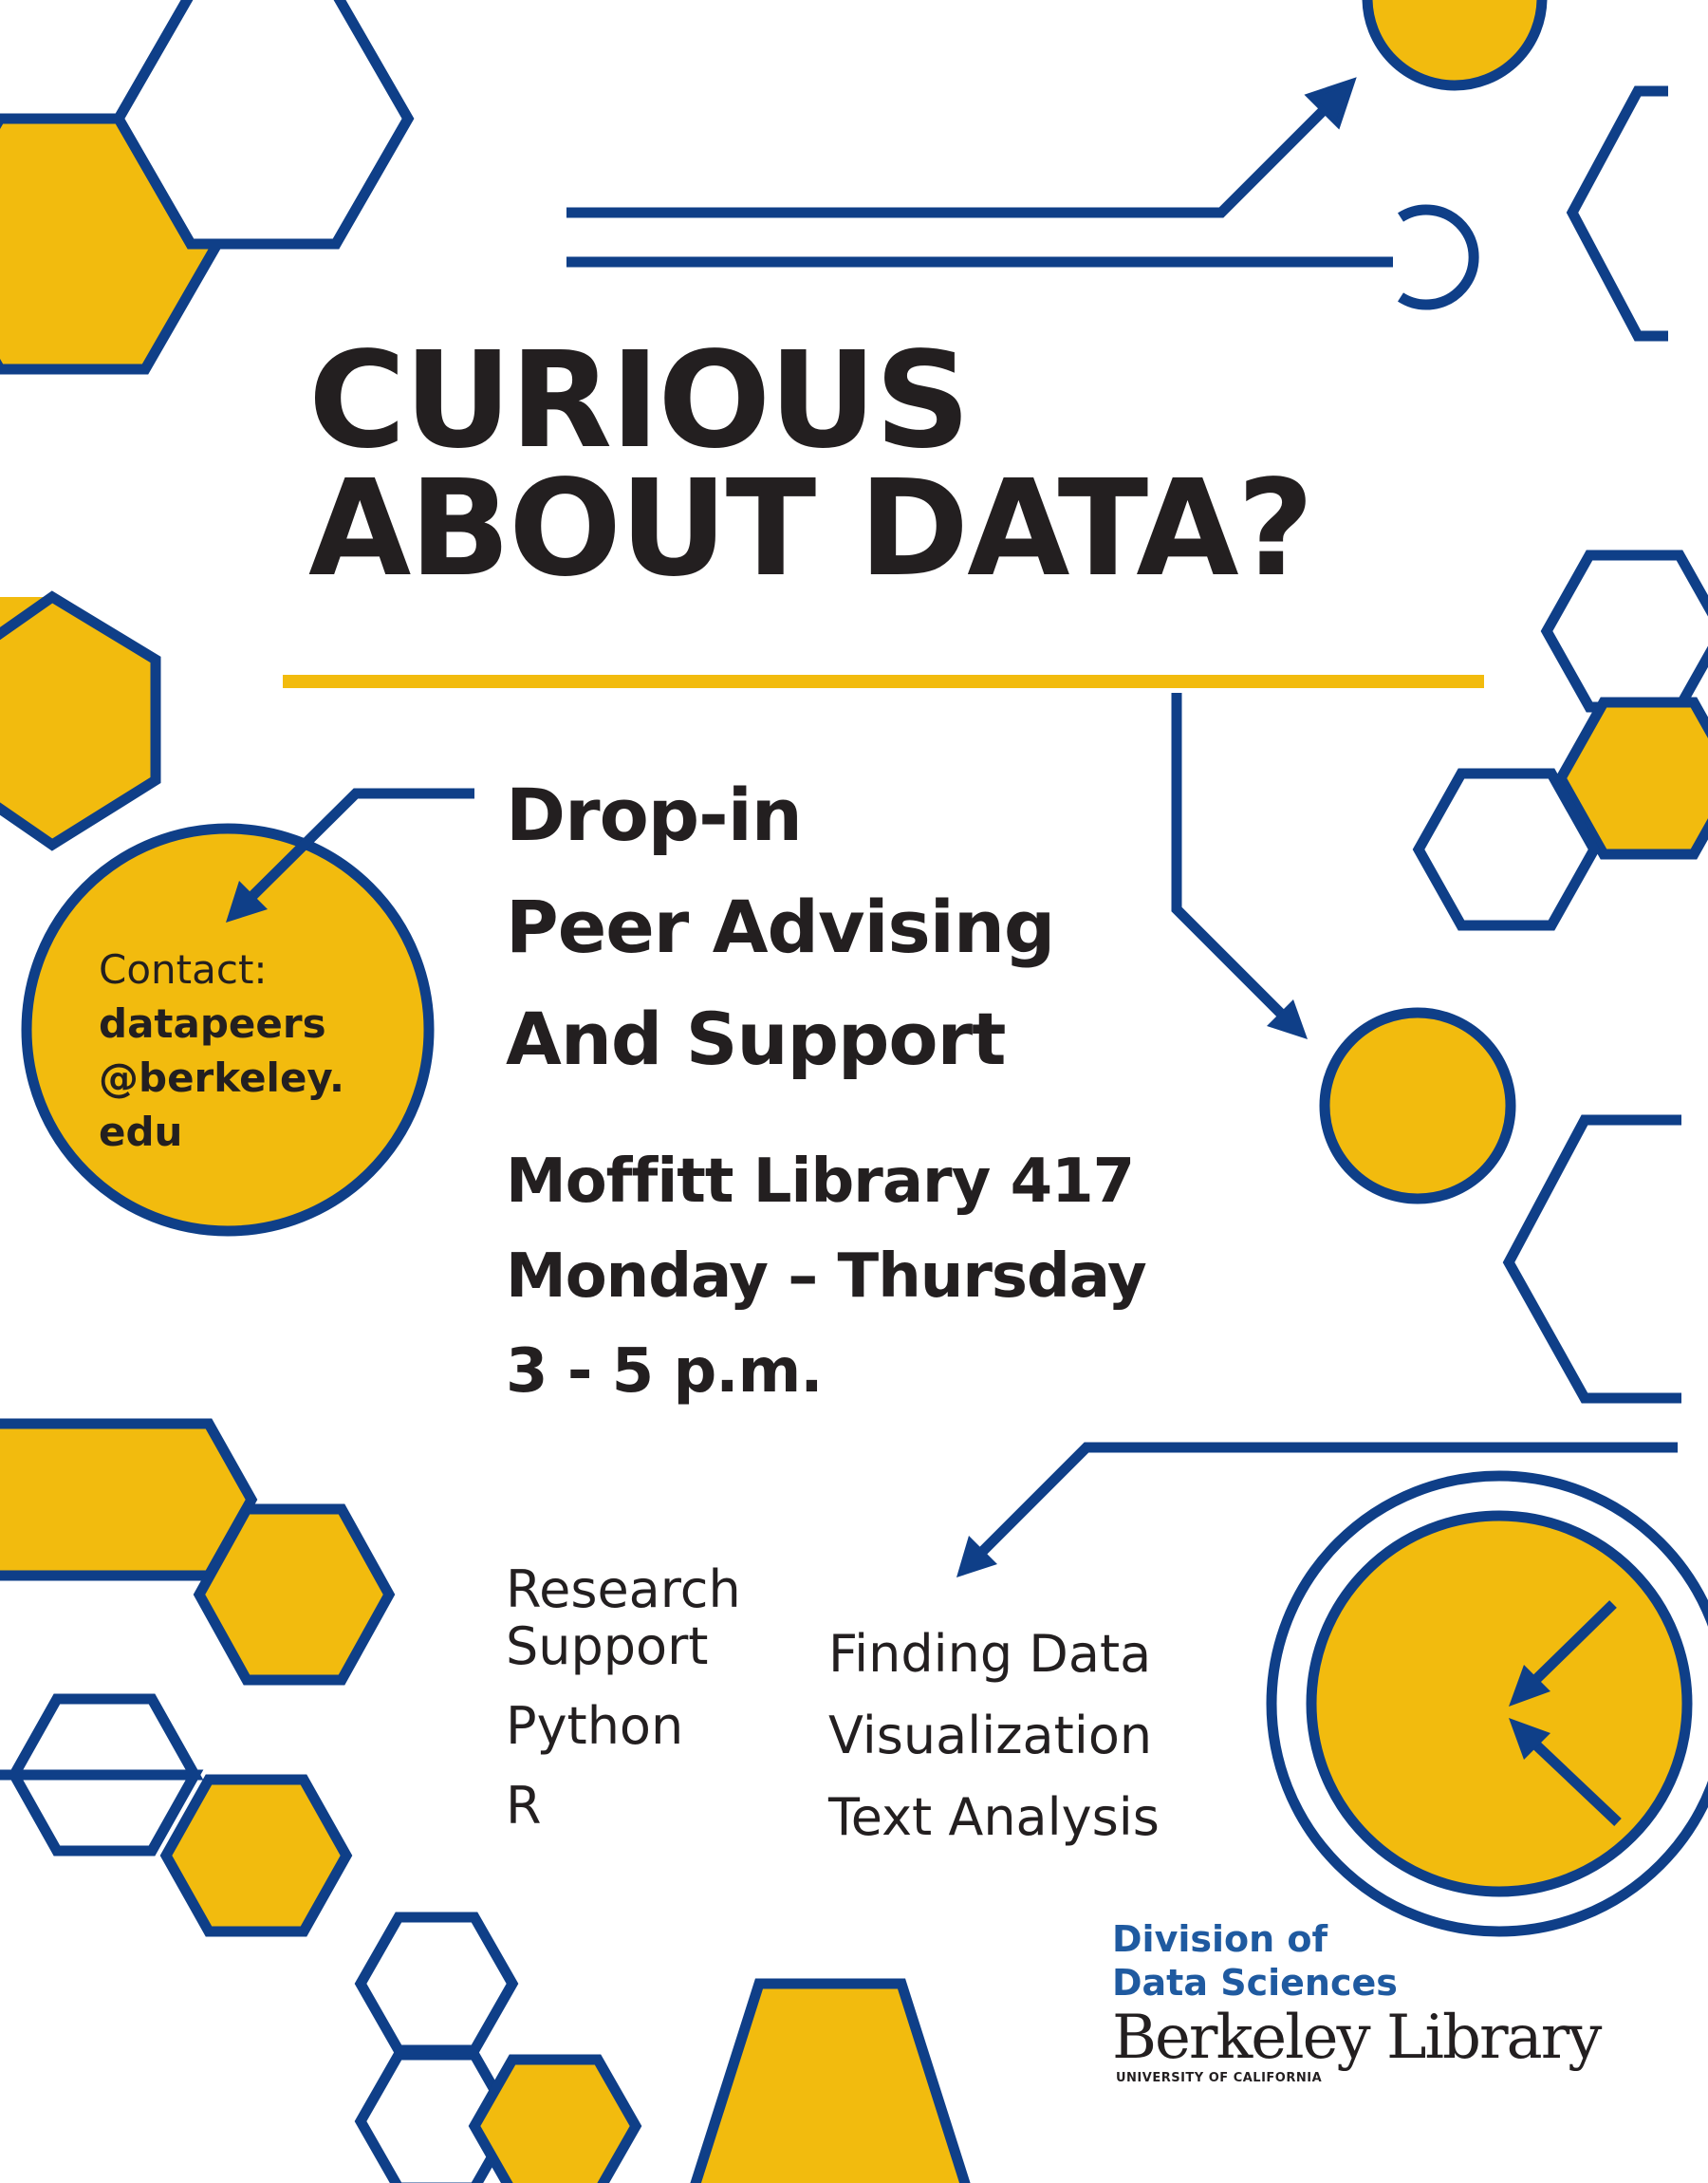 This screenshot has width=1708, height=2183. Describe the element at coordinates (1255, 1961) in the screenshot. I see `division-name: Division of Data Sciences` at that location.